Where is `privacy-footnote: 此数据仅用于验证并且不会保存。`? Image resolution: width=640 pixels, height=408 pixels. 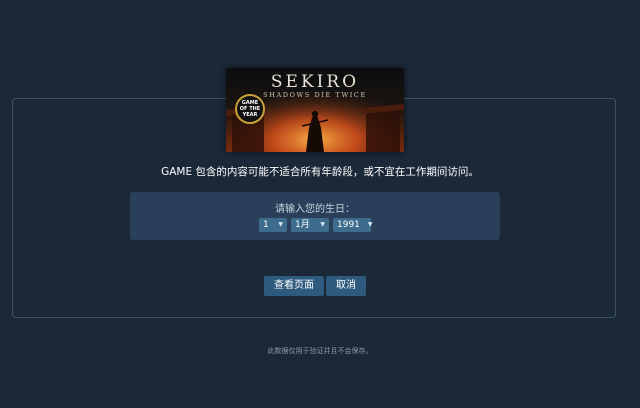 privacy-footnote: 此数据仅用于验证并且不会保存。 is located at coordinates (320, 351).